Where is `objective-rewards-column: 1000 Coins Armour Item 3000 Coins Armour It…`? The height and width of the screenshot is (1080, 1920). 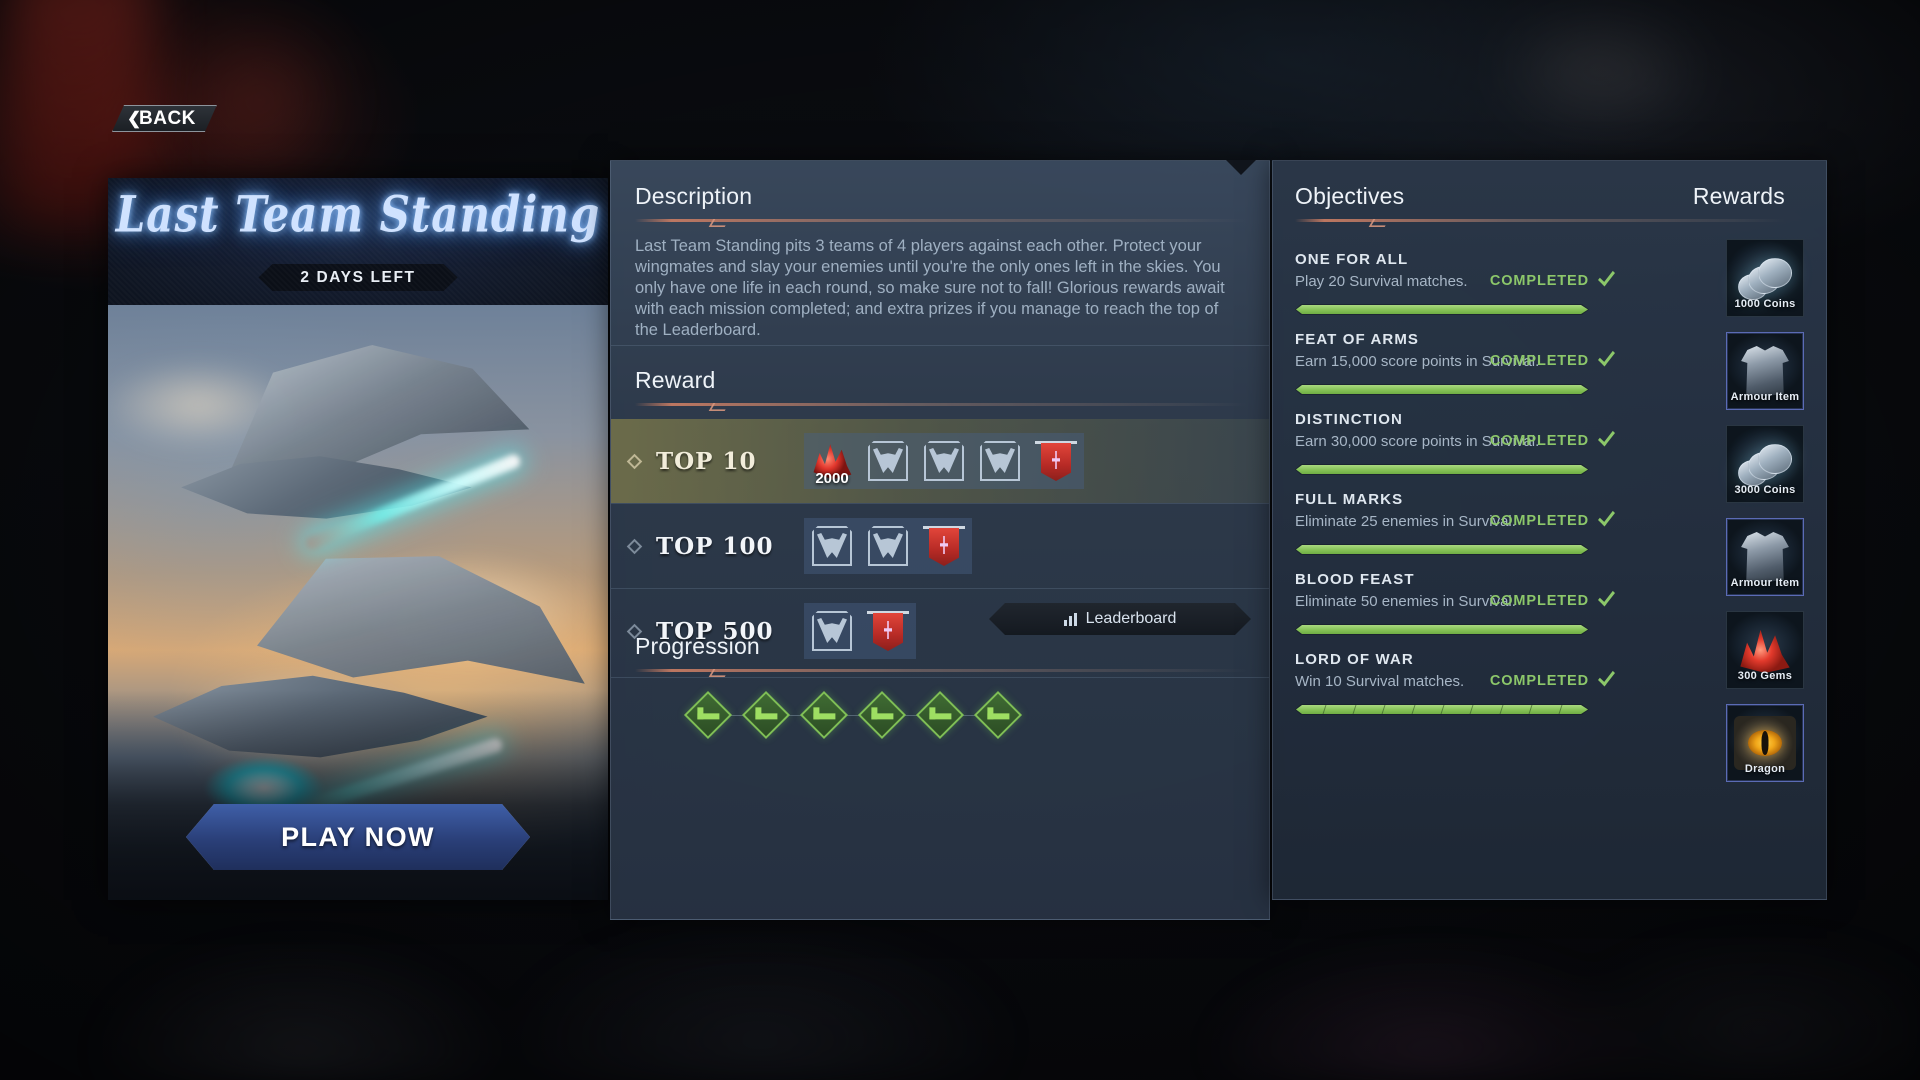
objective-rewards-column: 1000 Coins Armour Item 3000 Coins Armour It… is located at coordinates (1765, 518).